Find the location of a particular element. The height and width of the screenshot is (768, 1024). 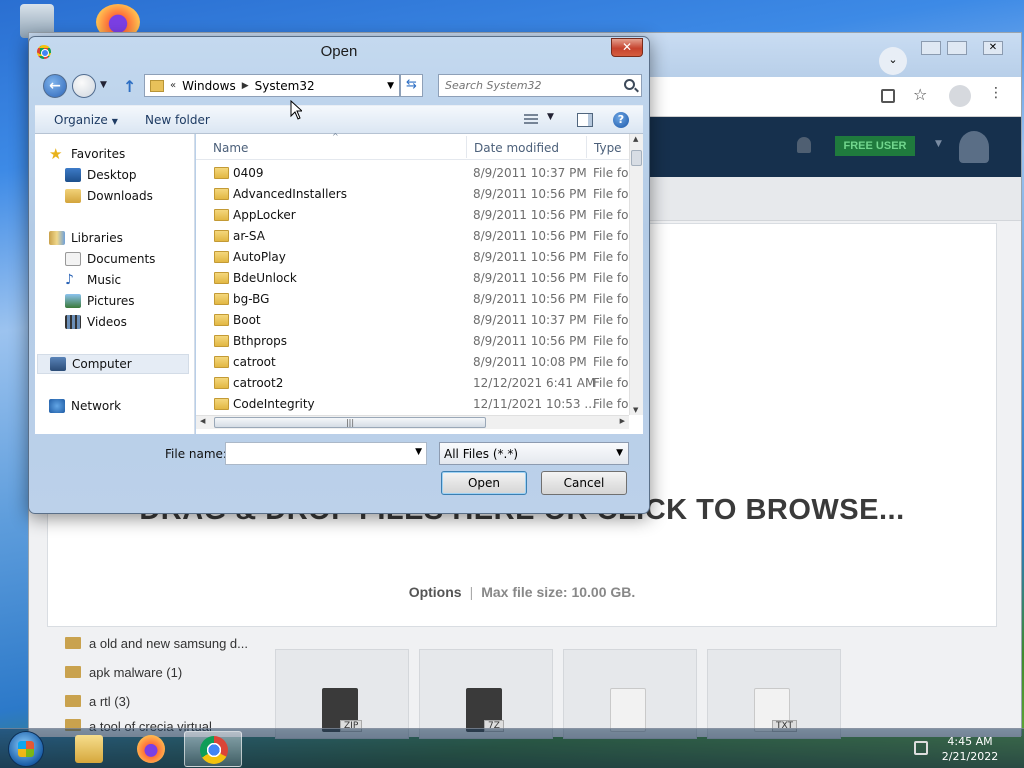

vertical-scrollbar: ▲ ▼ is located at coordinates (636, 274).